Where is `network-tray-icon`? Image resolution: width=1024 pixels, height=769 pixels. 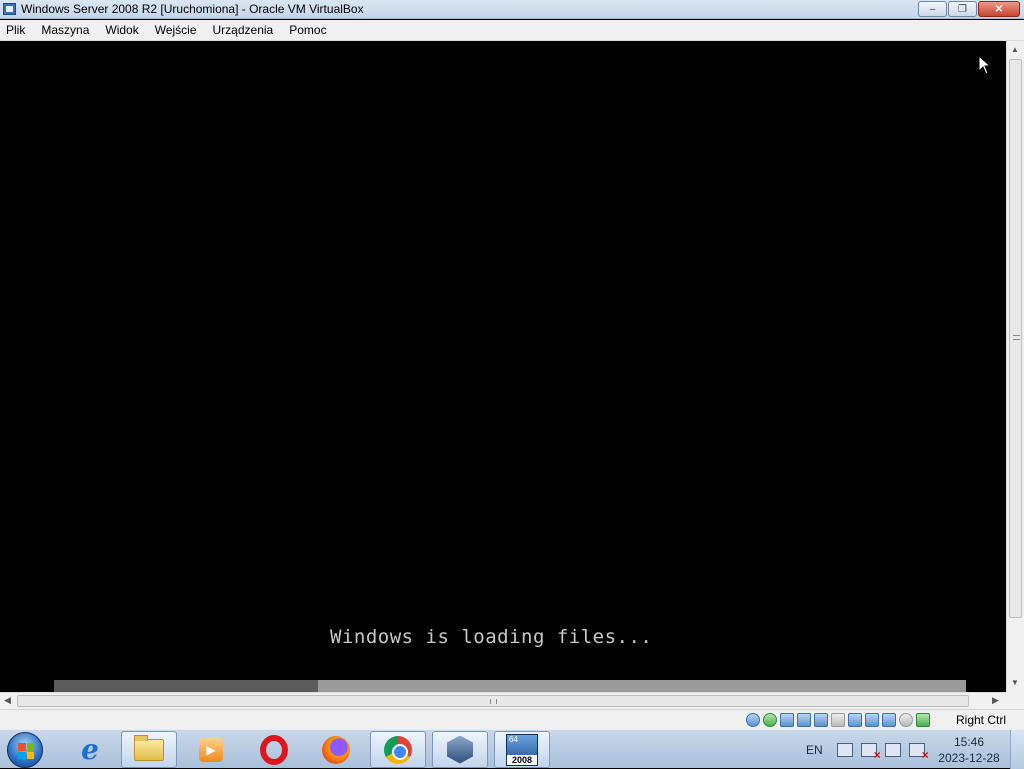 network-tray-icon is located at coordinates (892, 749).